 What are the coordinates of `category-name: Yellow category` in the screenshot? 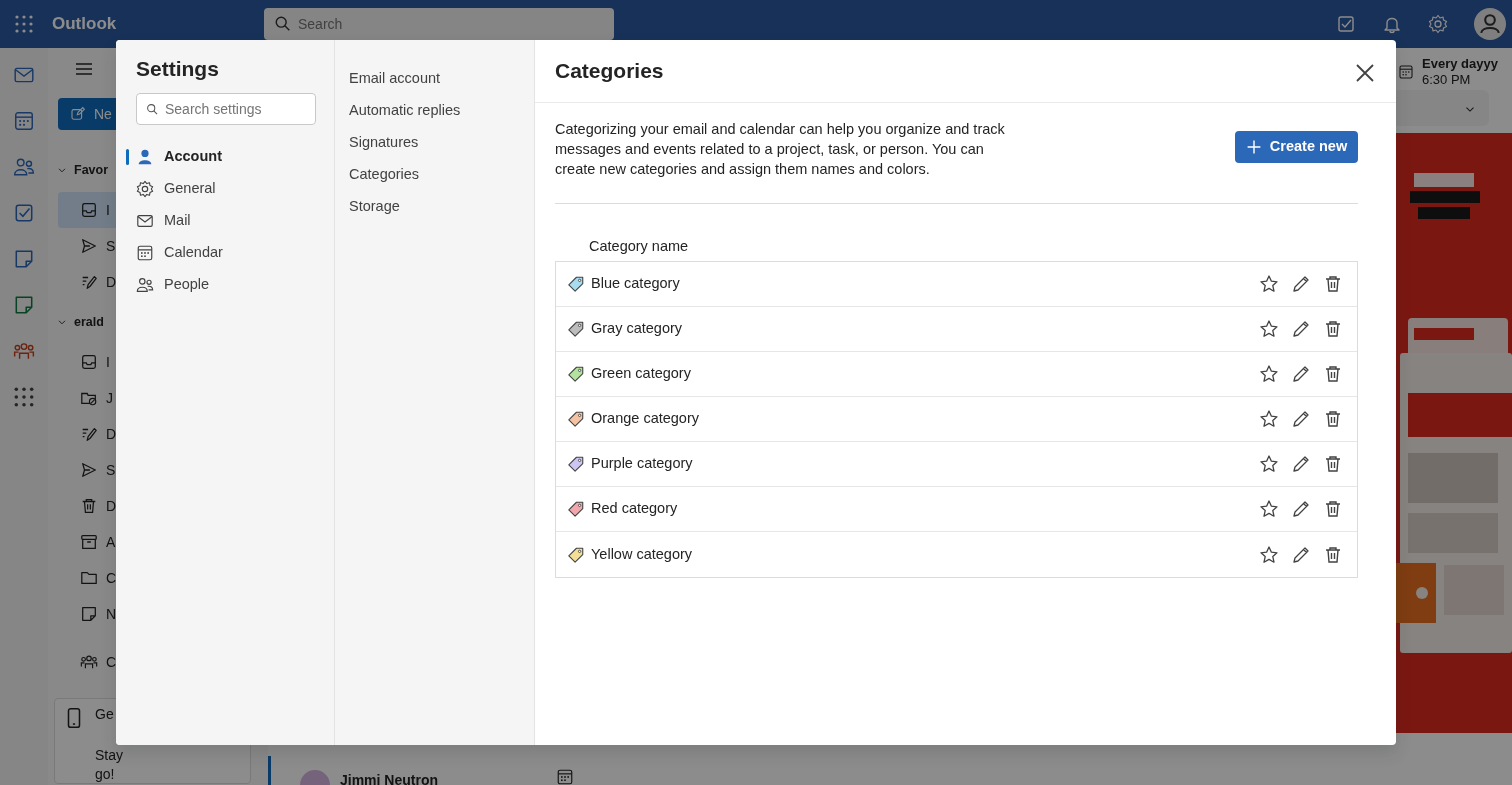 It's located at (642, 554).